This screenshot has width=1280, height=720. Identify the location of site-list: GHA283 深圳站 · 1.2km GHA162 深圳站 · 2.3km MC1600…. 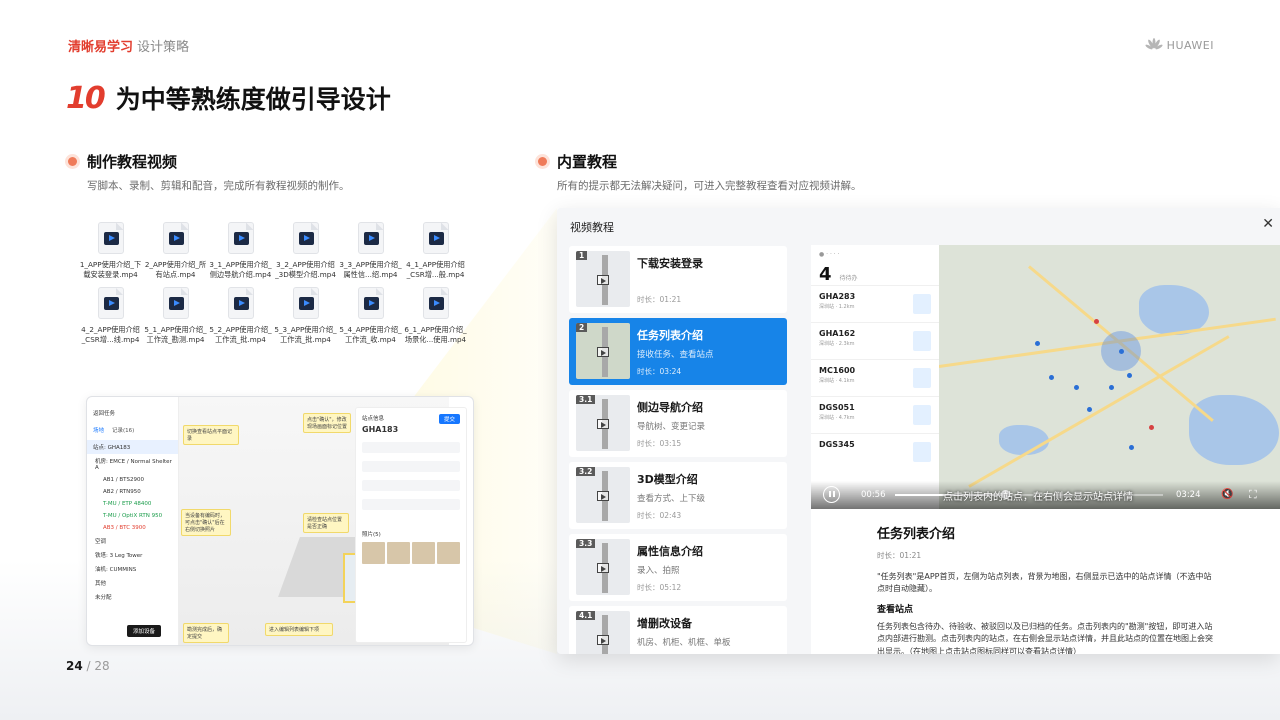
(875, 377).